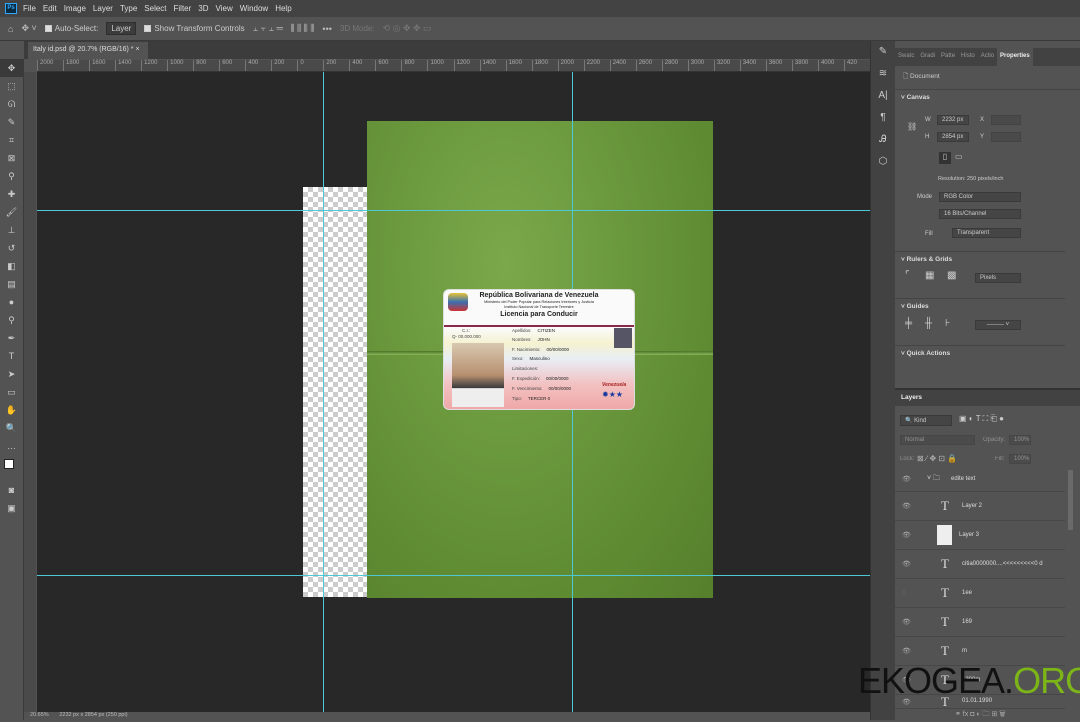 This screenshot has height=722, width=1080. Describe the element at coordinates (75, 8) in the screenshot. I see `menu-image: Image` at that location.